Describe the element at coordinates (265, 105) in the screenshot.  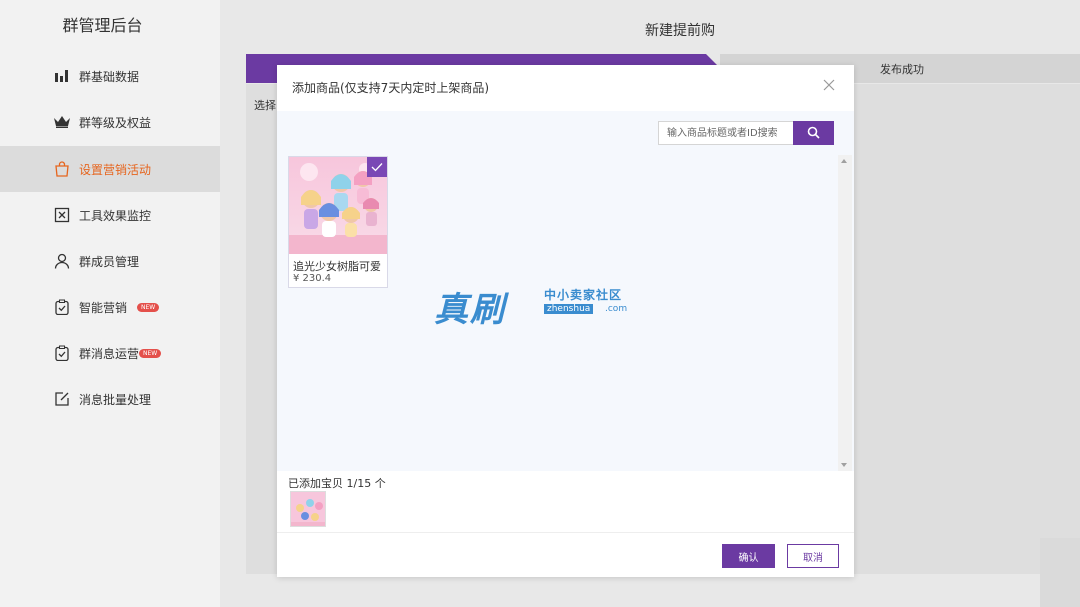
I see `select-label: 选择` at that location.